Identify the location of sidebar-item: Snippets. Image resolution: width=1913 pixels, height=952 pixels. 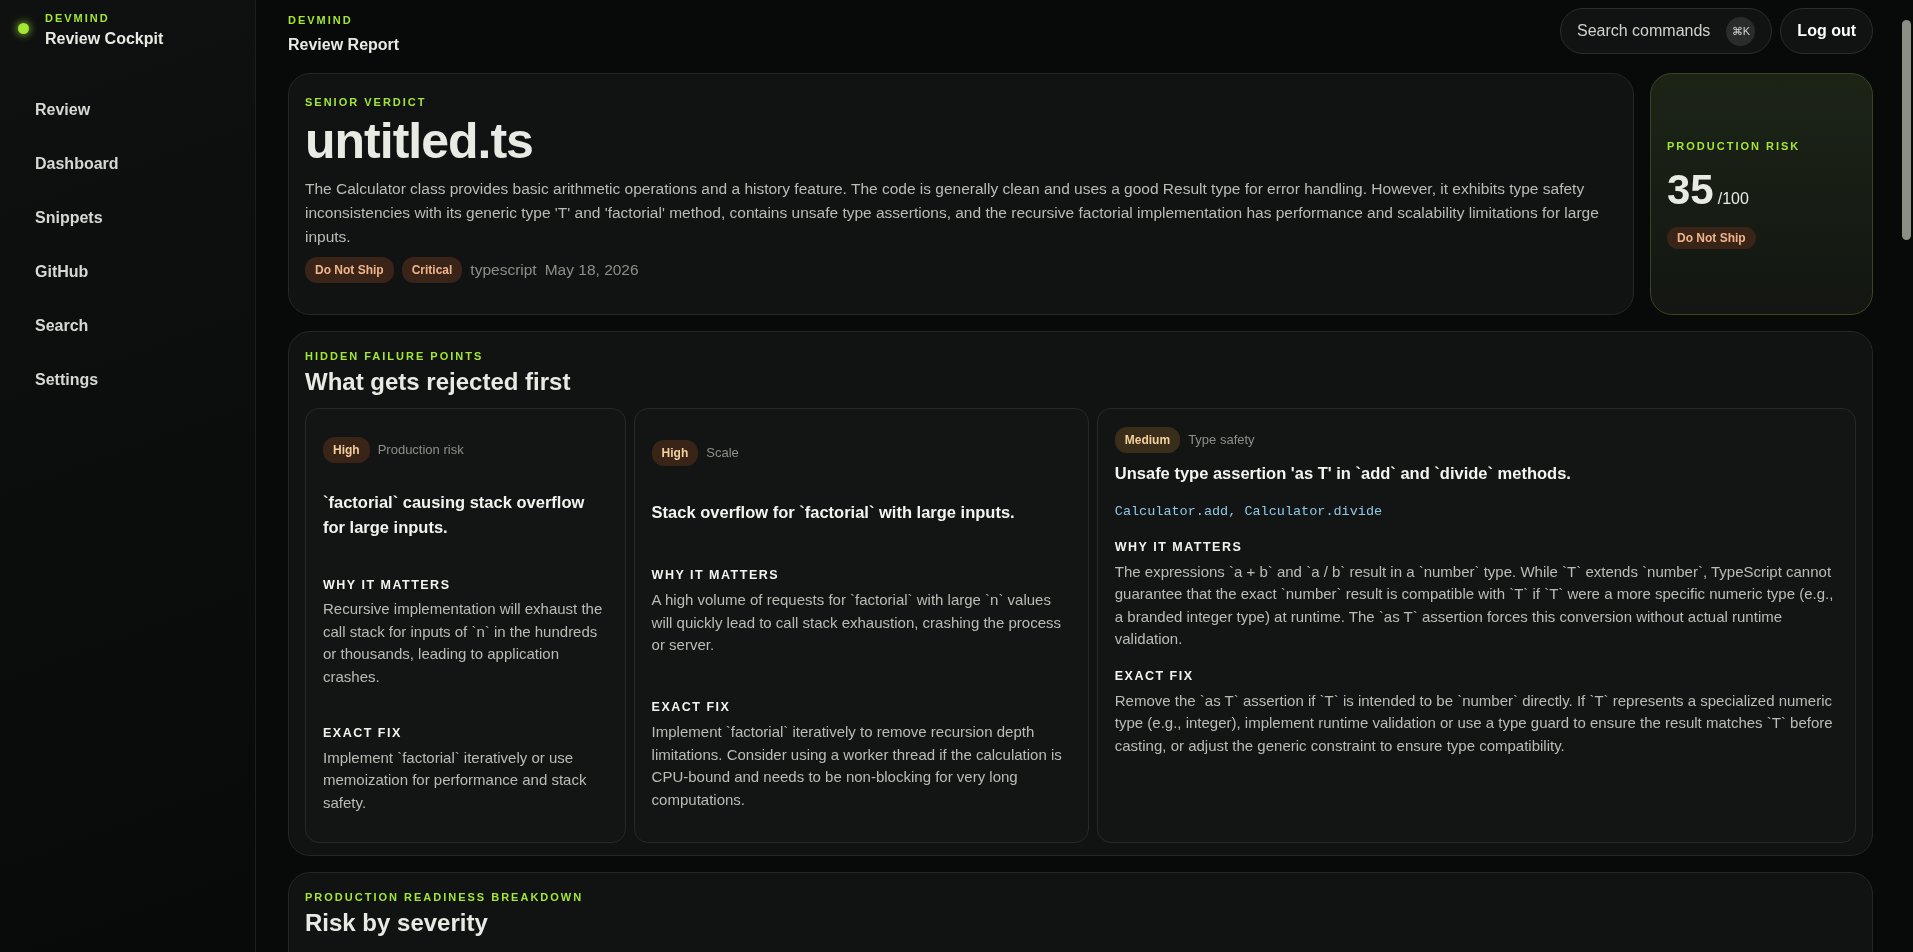
(60, 217).